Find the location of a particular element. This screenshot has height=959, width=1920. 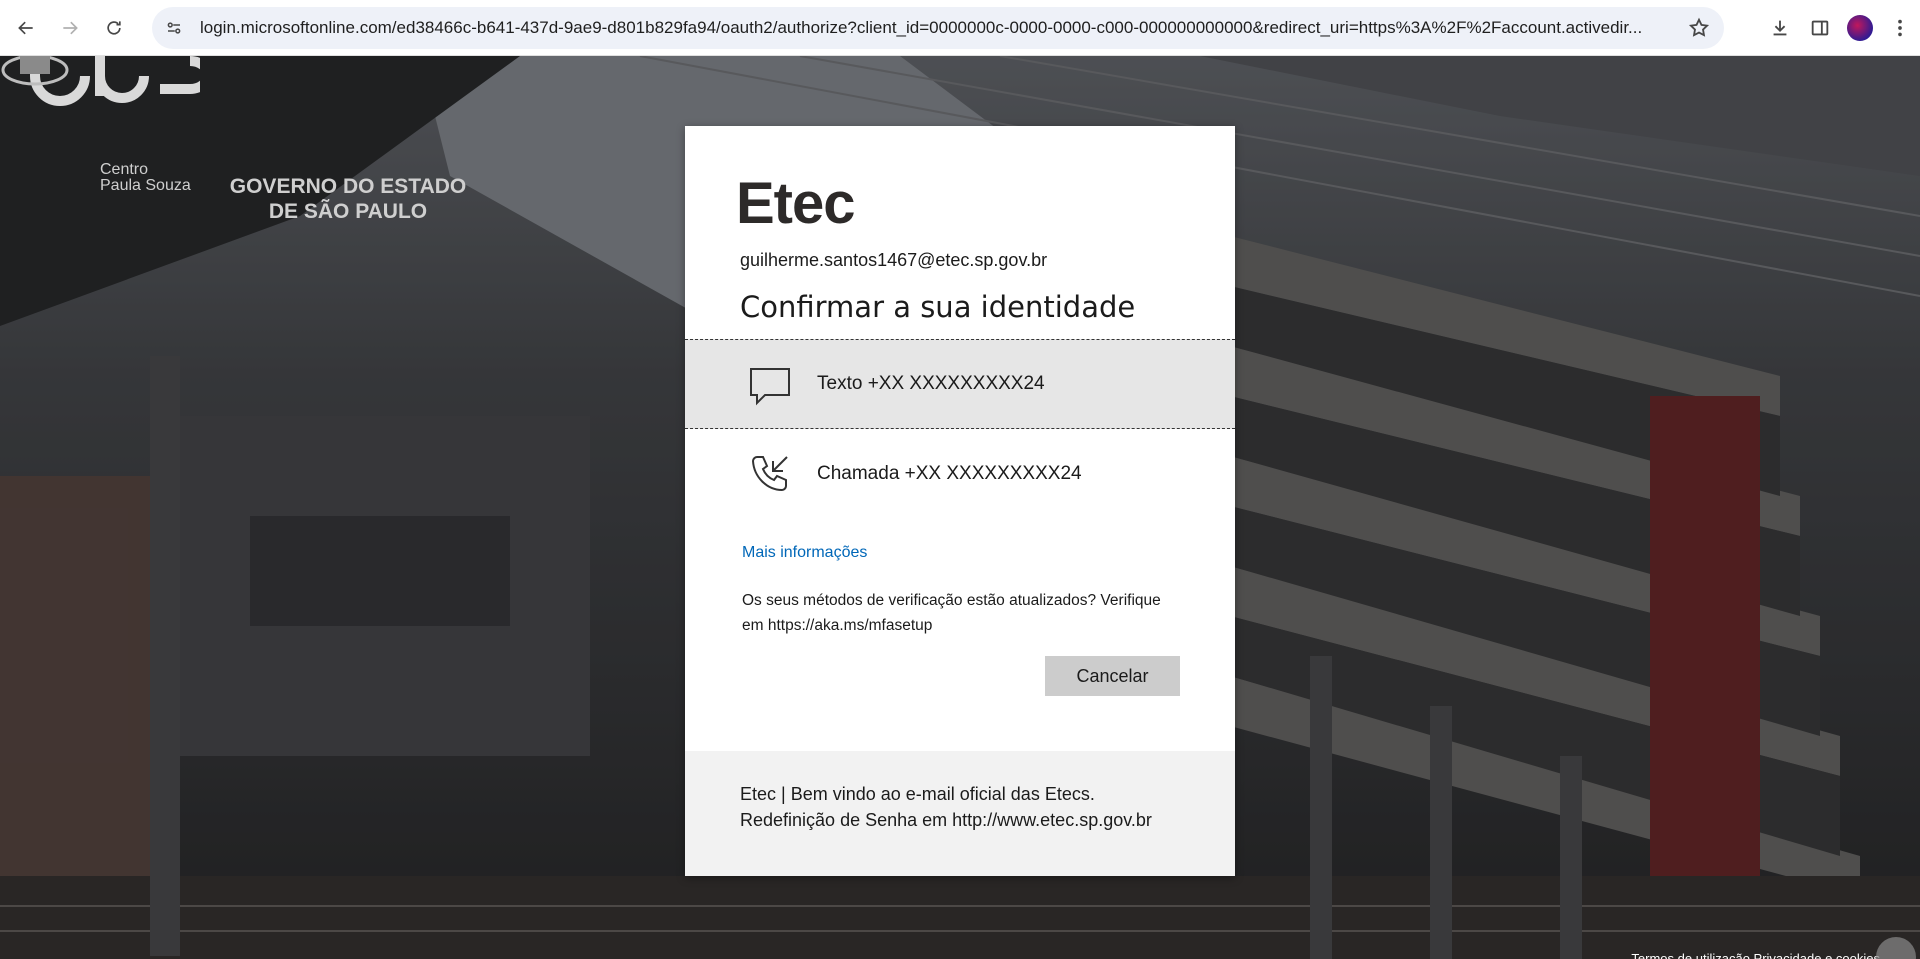

brand-logo: Etec is located at coordinates (796, 203).